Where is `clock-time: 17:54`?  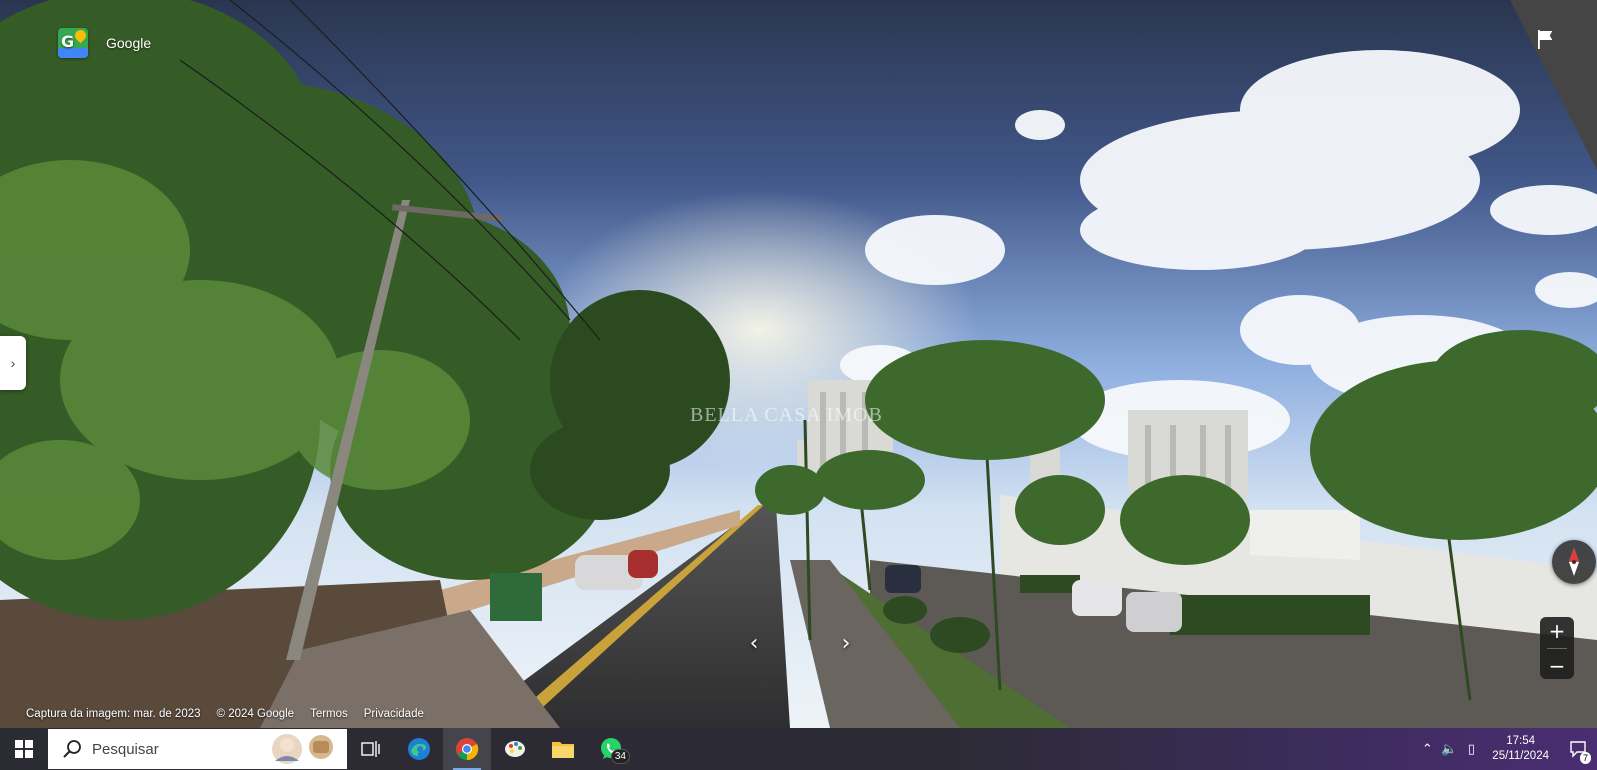 clock-time: 17:54 is located at coordinates (1521, 741).